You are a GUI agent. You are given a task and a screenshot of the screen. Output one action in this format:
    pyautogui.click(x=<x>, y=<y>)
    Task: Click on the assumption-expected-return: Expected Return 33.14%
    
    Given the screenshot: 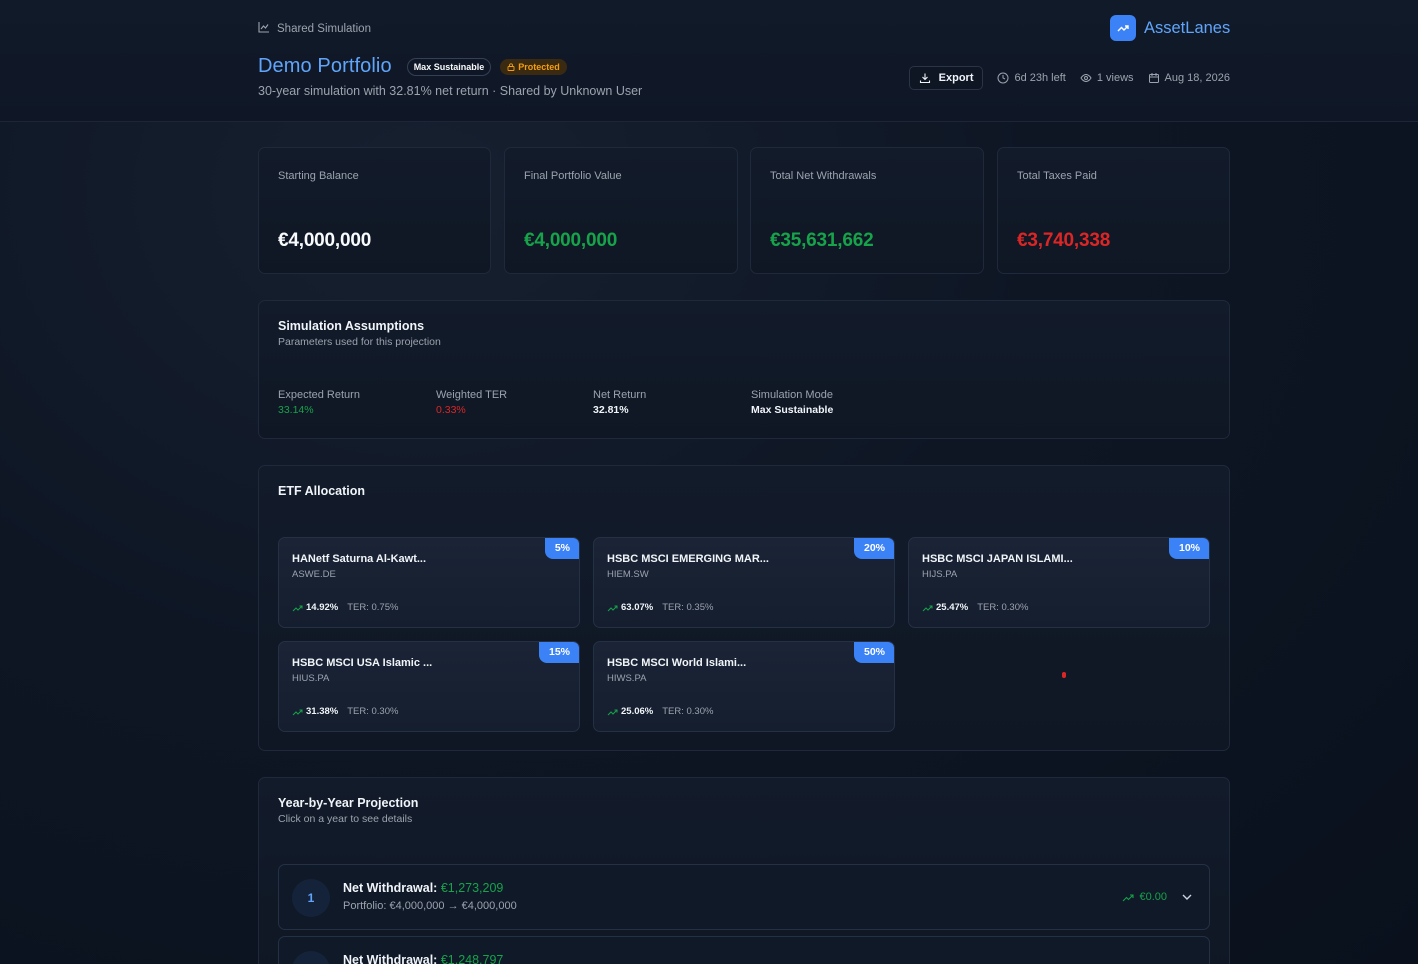 What is the action you would take?
    pyautogui.click(x=319, y=402)
    